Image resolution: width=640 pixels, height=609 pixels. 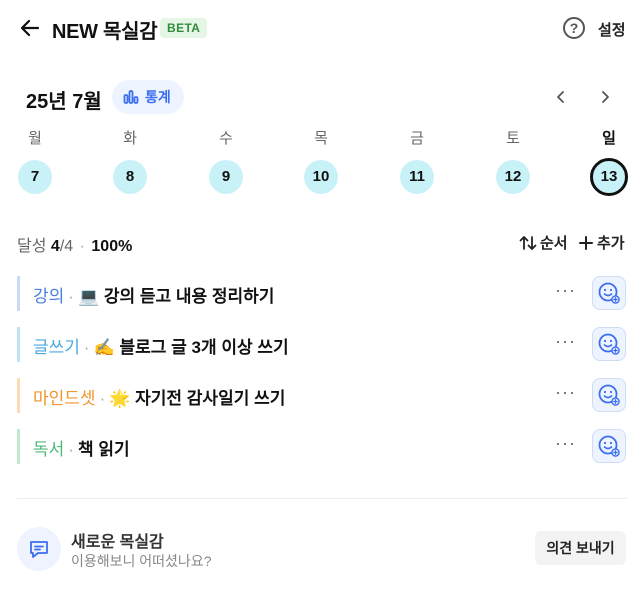 I want to click on arrow-left-icon, so click(x=30, y=28).